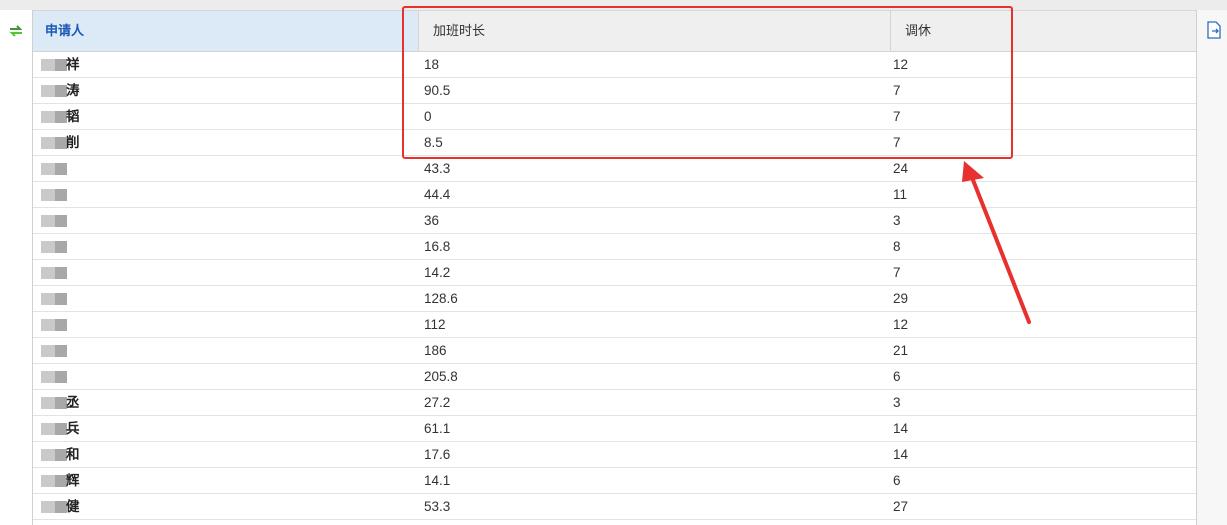 Image resolution: width=1227 pixels, height=525 pixels. I want to click on export-icon, so click(1214, 30).